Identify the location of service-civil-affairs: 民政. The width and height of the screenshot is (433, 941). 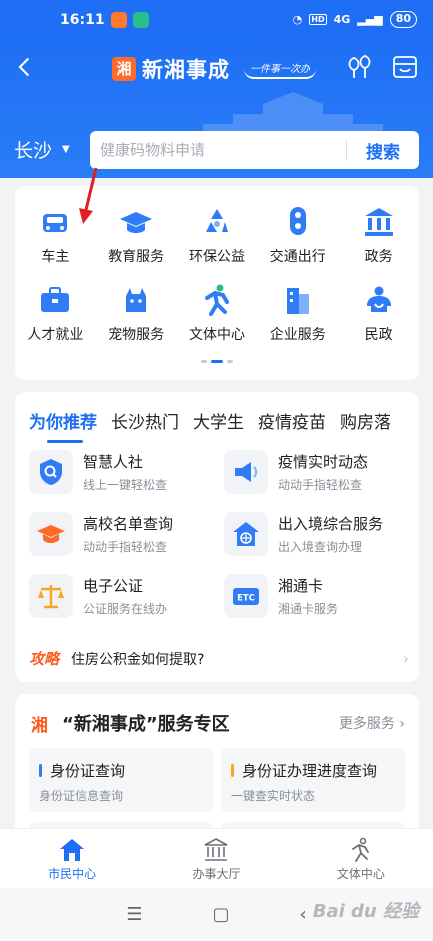
(378, 313).